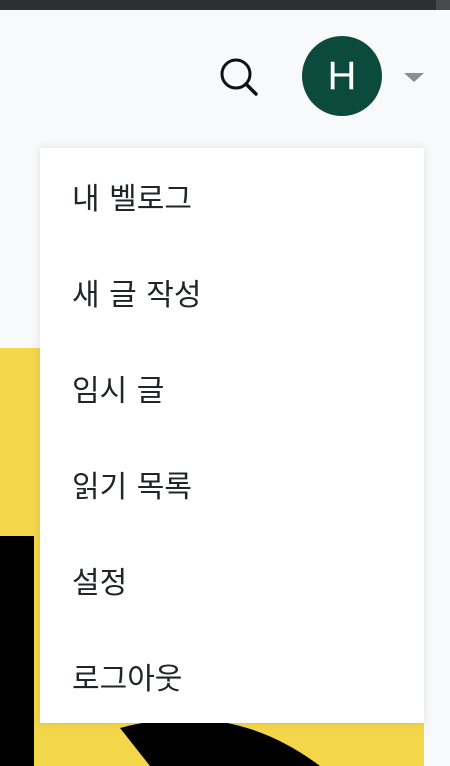 The width and height of the screenshot is (450, 766). I want to click on menu-item-my-velog: 내 벨로그, so click(232, 196).